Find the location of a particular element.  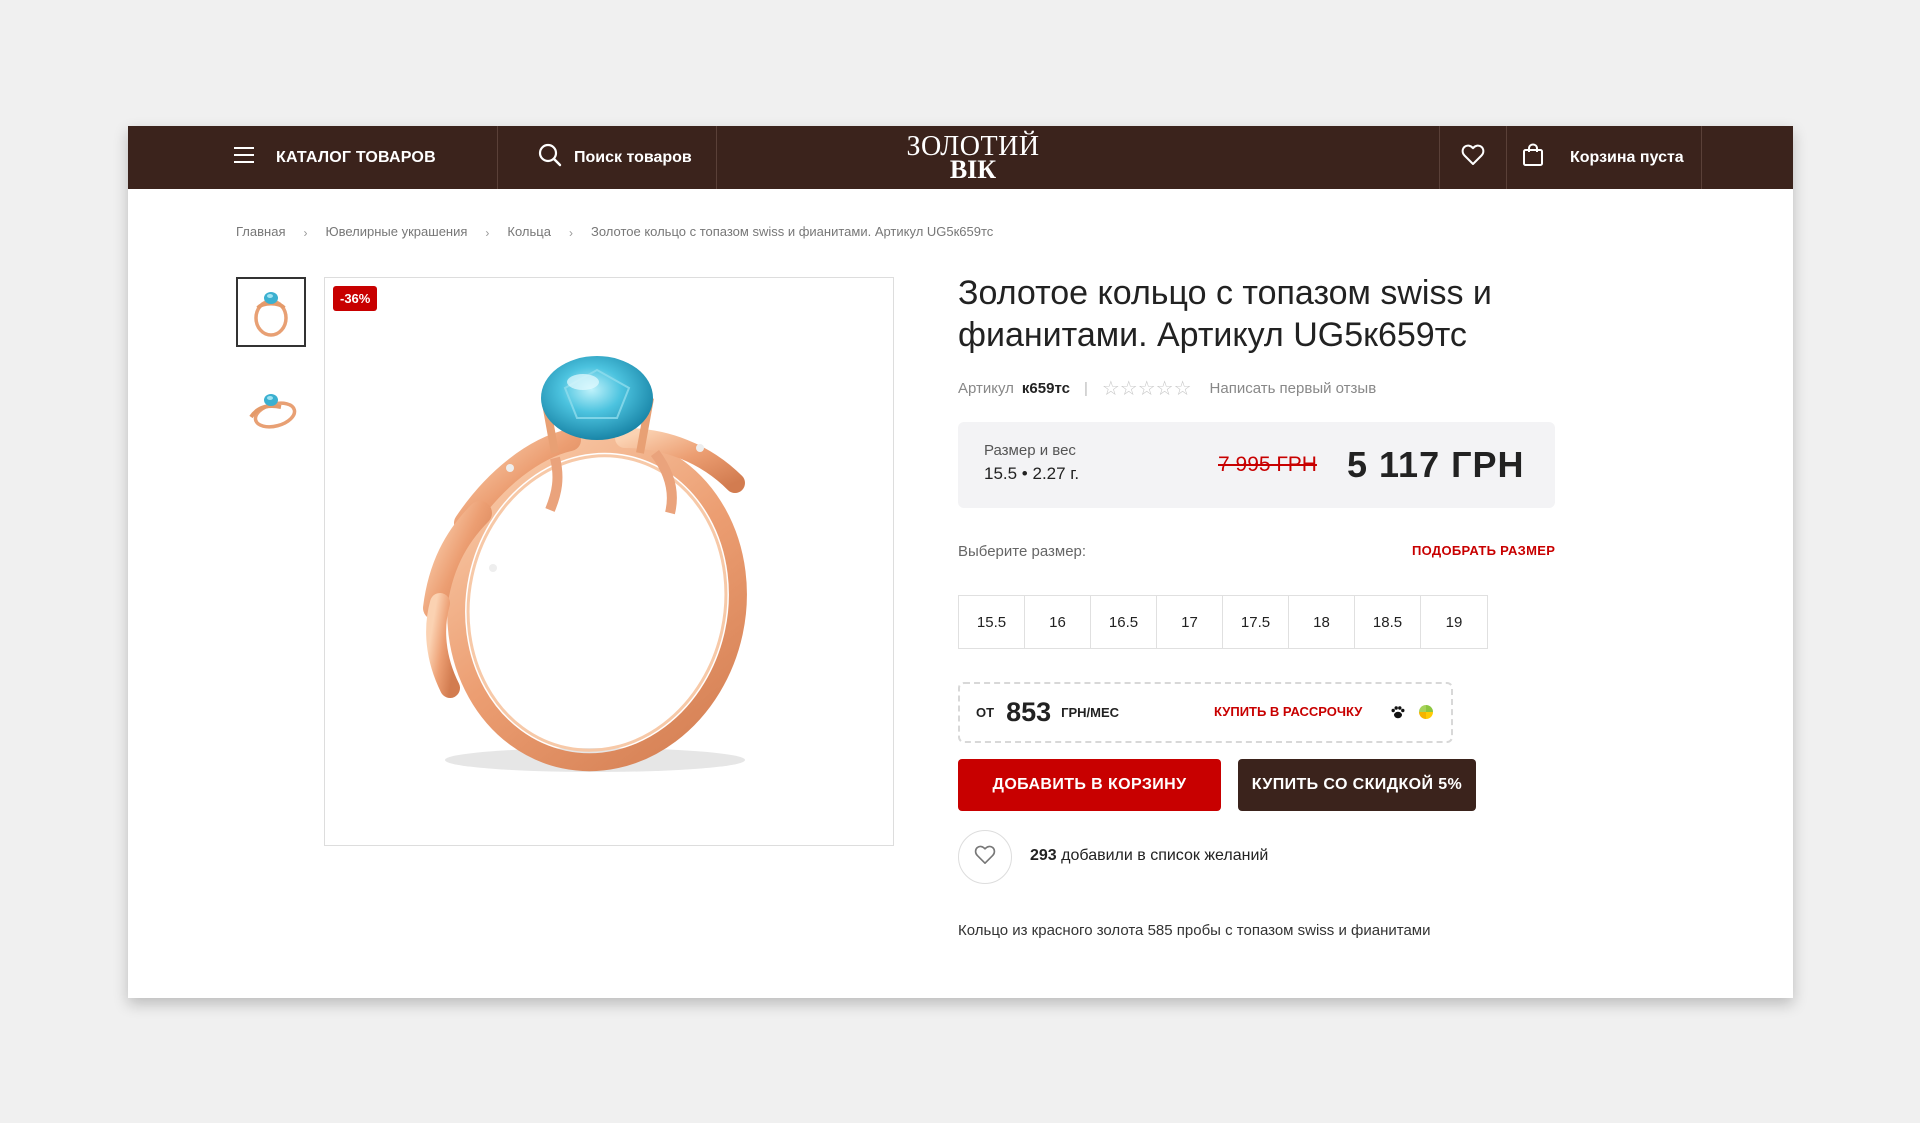

shopping-bag-icon is located at coordinates (1533, 157).